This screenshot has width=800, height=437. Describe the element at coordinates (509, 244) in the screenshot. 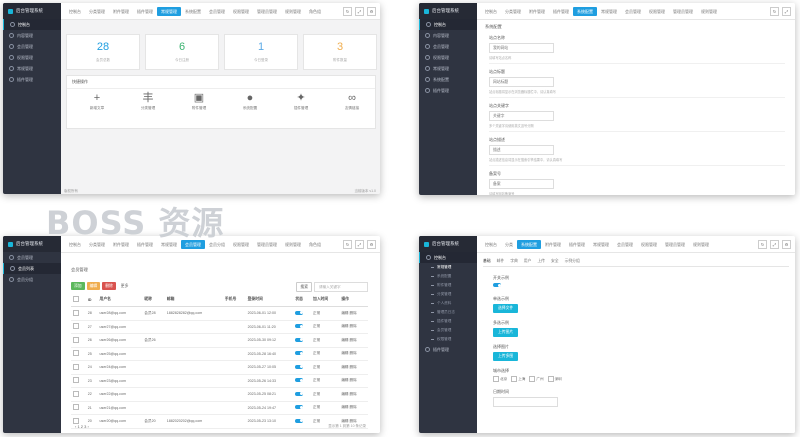

I see `tab: 分类` at that location.